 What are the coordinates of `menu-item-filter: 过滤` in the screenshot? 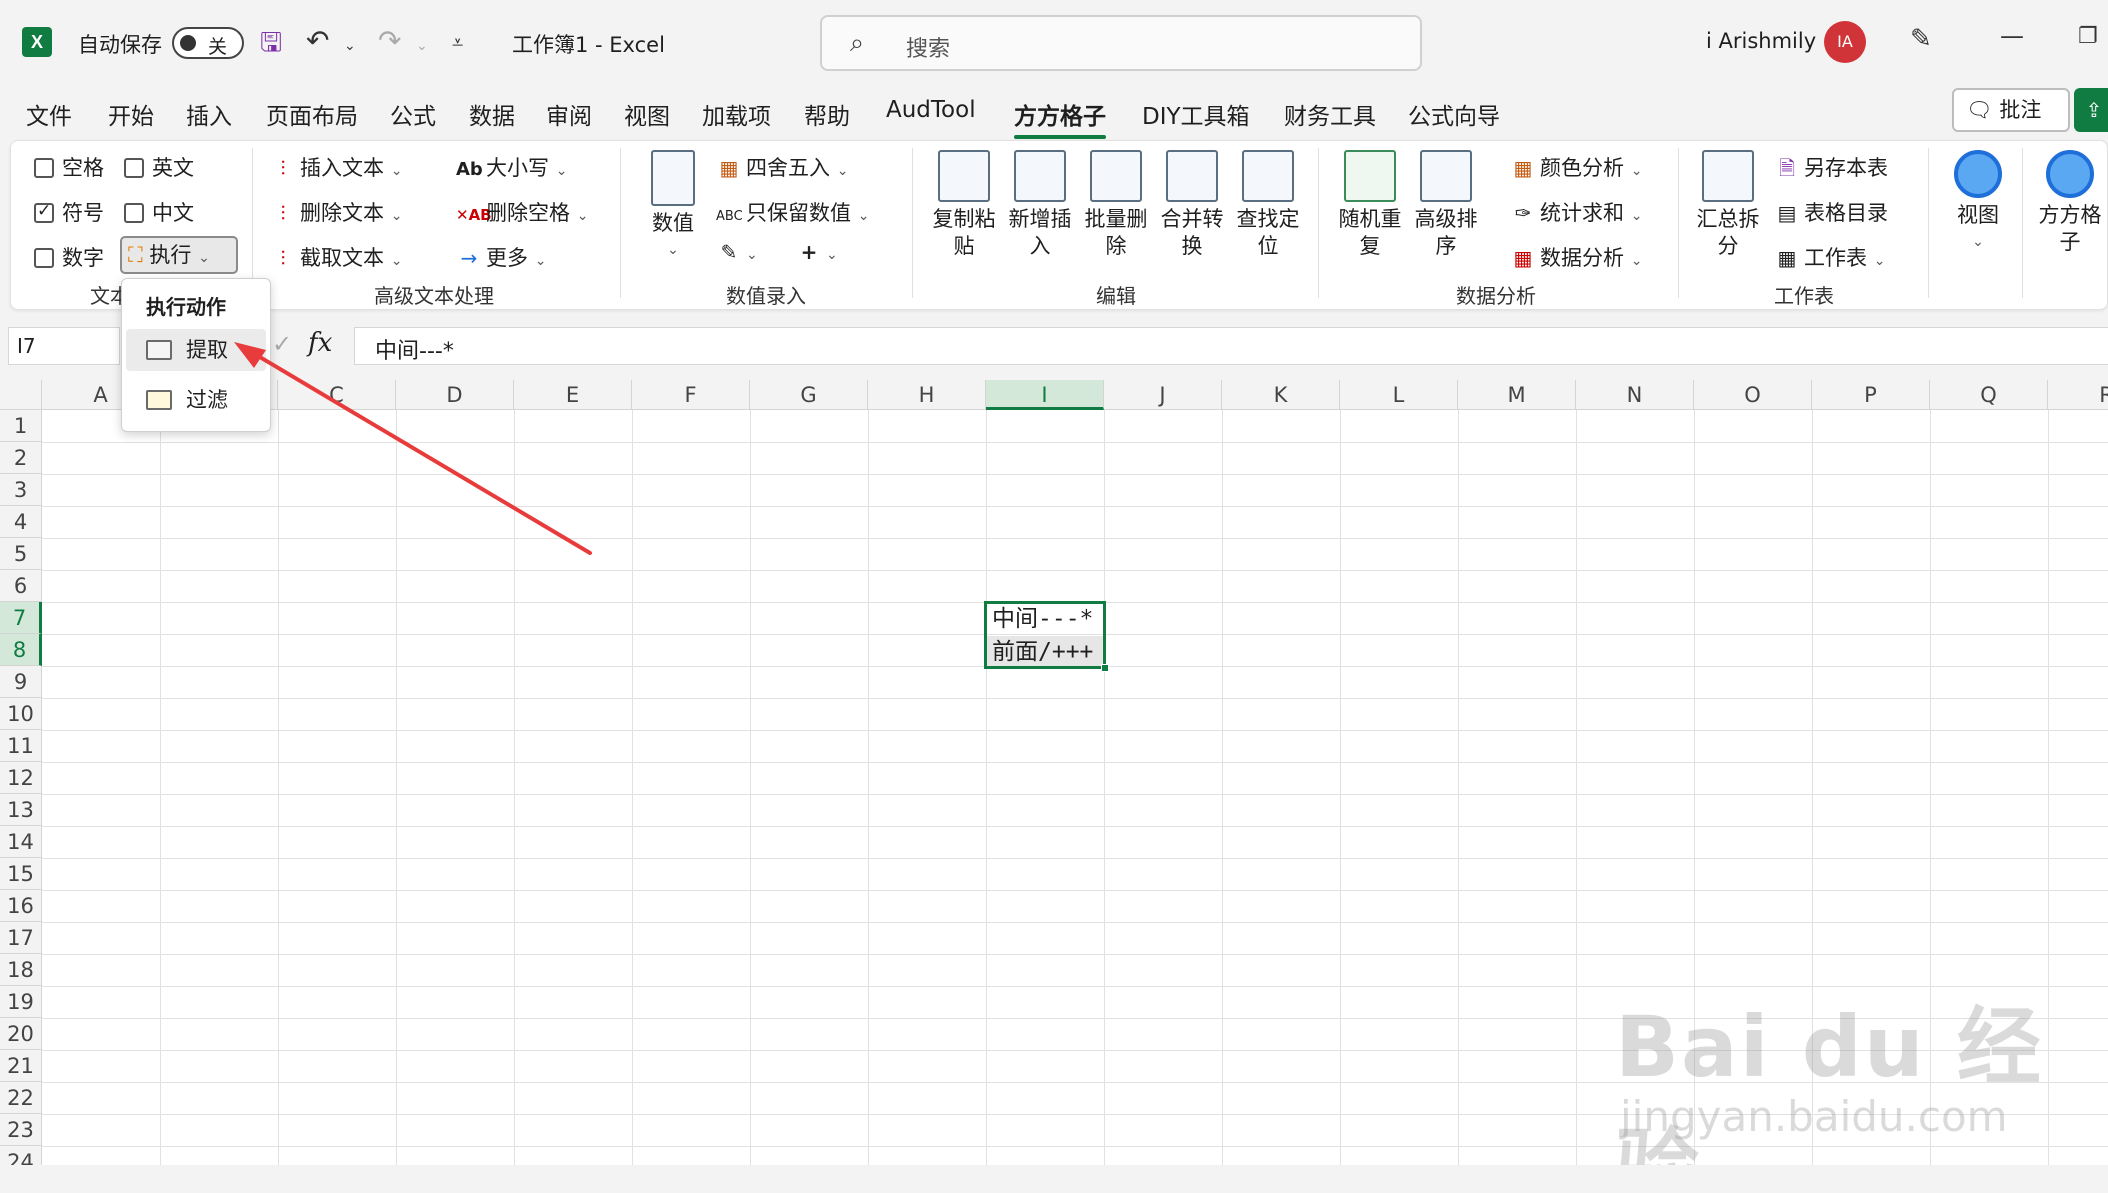 It's located at (196, 400).